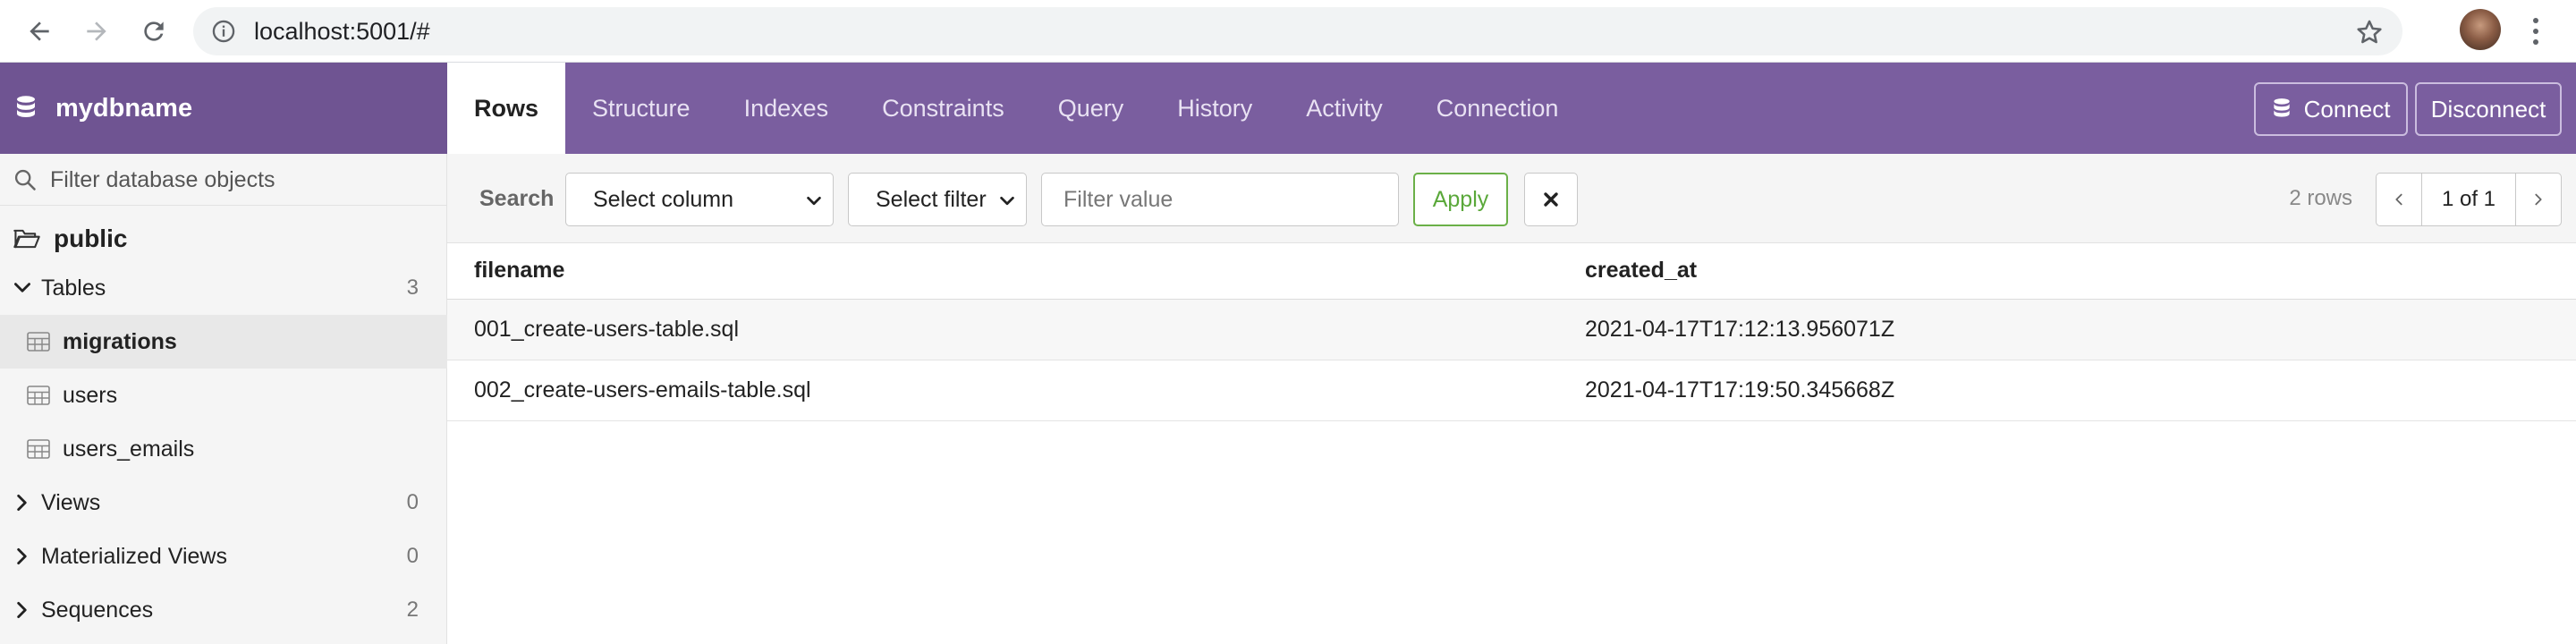 The height and width of the screenshot is (644, 2576). What do you see at coordinates (2320, 198) in the screenshot?
I see `rows-count: 2 rows` at bounding box center [2320, 198].